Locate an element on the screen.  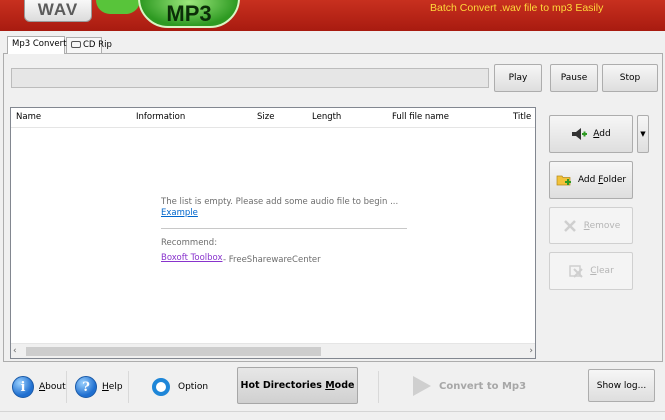
tab-cd-rip: CD Rip is located at coordinates (89, 45).